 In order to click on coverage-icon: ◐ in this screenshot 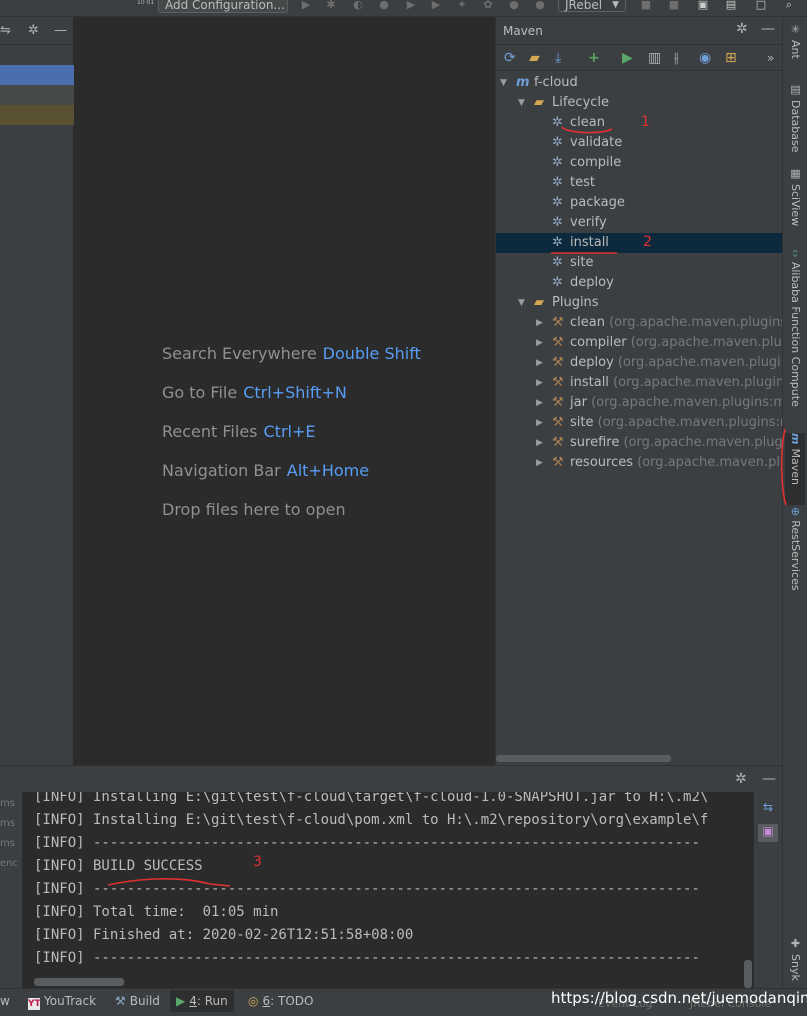, I will do `click(358, 5)`.